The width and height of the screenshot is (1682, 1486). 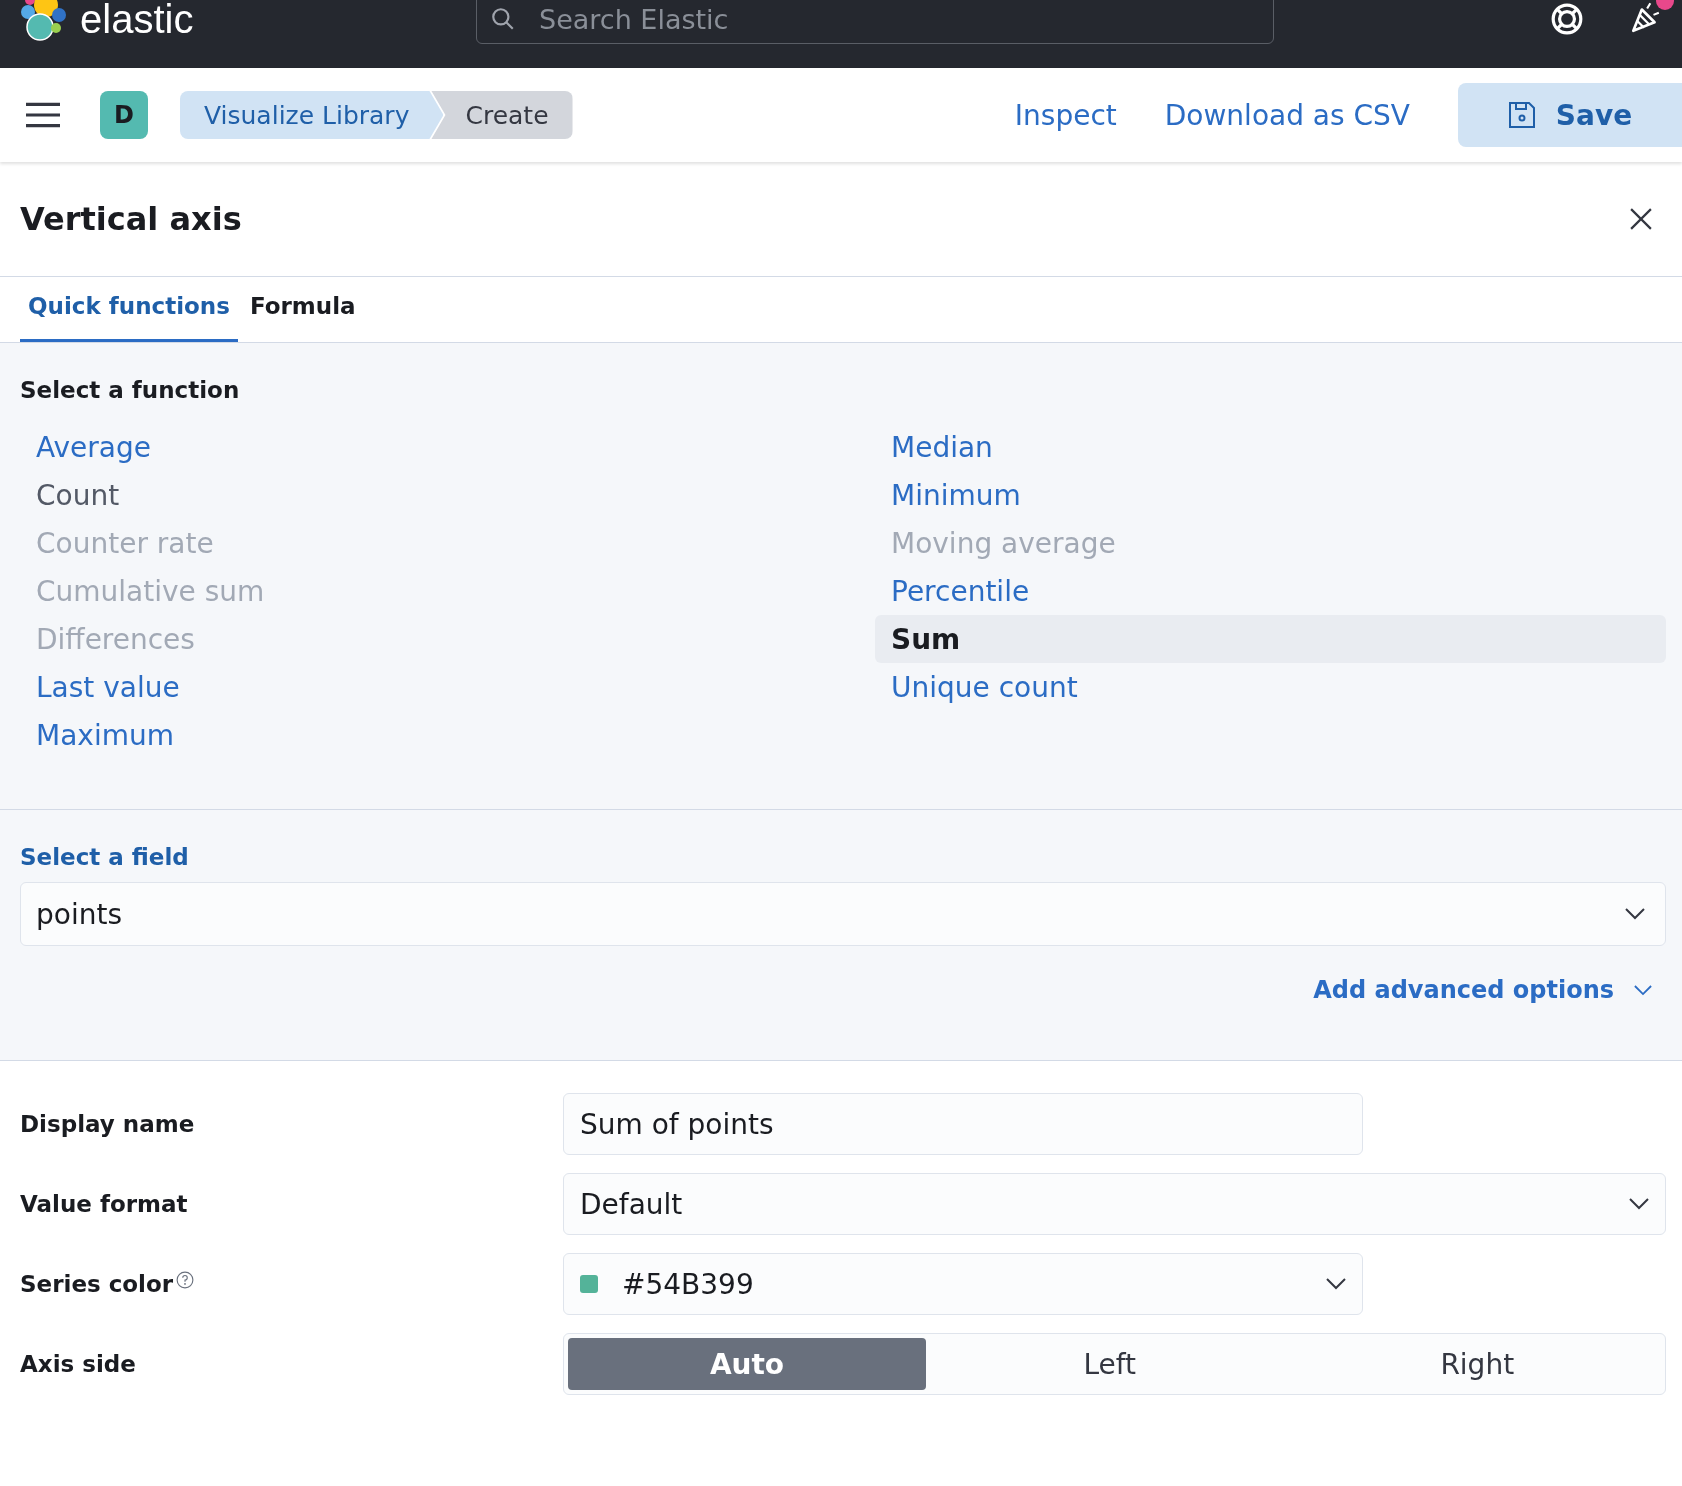 I want to click on elastic-logo-icon, so click(x=44, y=21).